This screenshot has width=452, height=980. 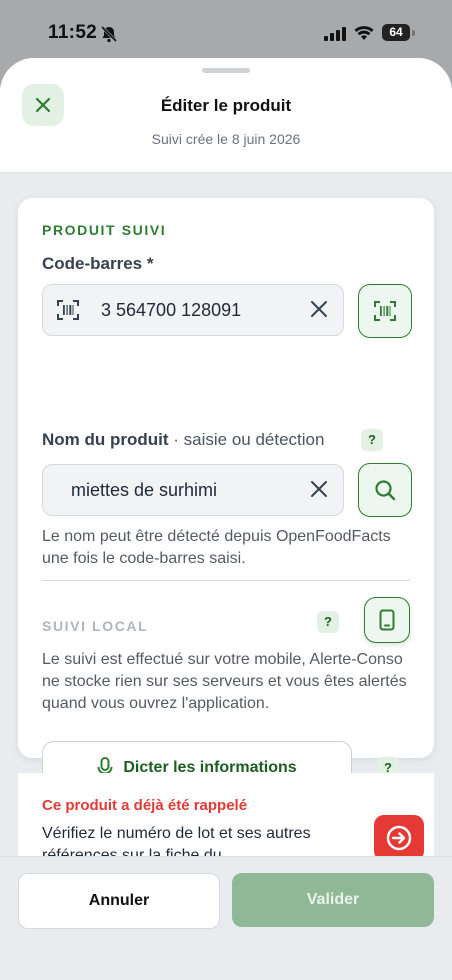 What do you see at coordinates (396, 32) in the screenshot?
I see `battery-indicator: 64` at bounding box center [396, 32].